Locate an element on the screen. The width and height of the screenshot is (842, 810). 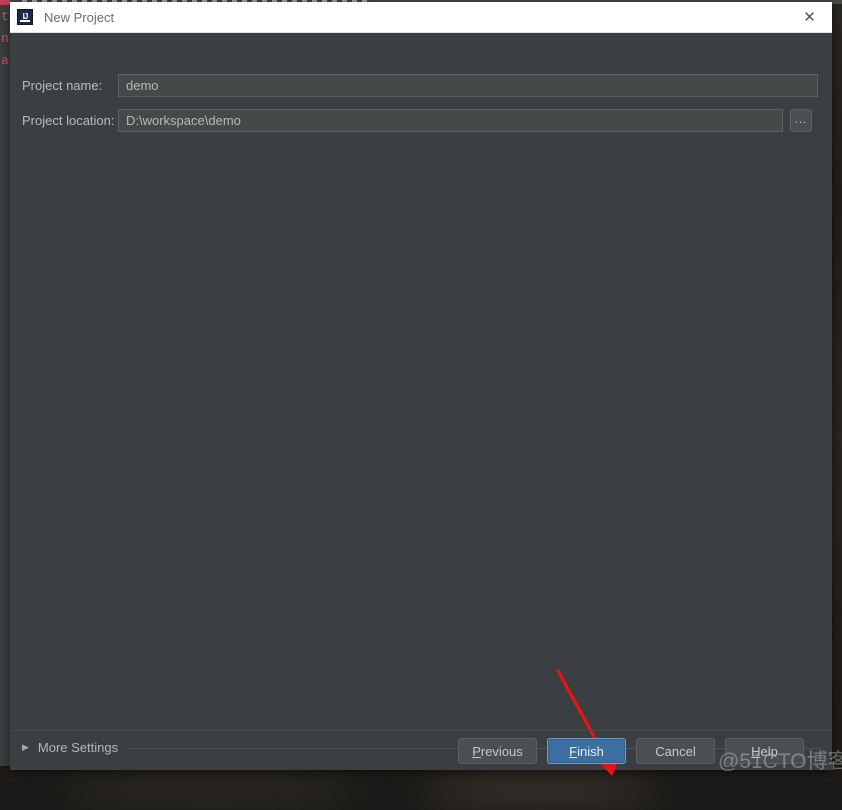
dialog-titlebar: IJ New Project ✕ is located at coordinates (421, 17).